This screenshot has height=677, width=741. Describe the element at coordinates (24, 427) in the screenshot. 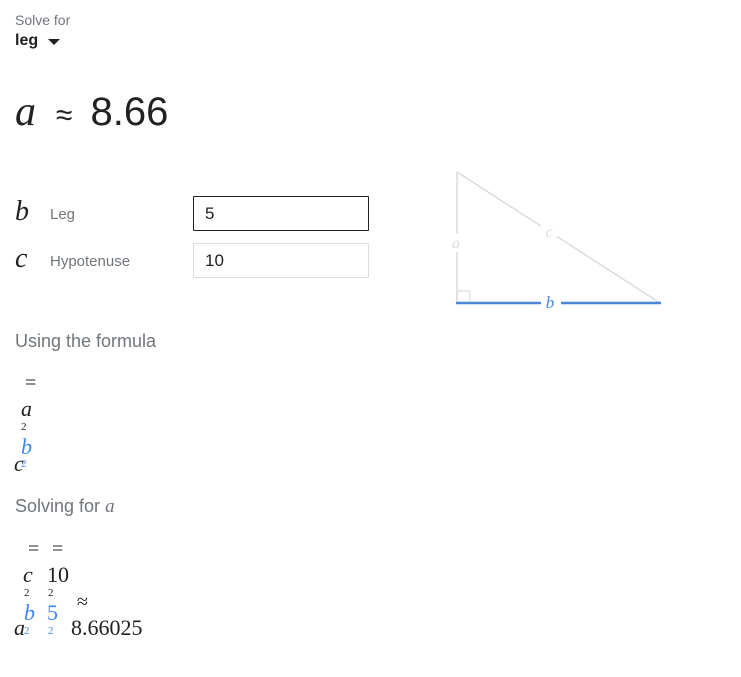

I see `formula-a-exponent: 2` at that location.